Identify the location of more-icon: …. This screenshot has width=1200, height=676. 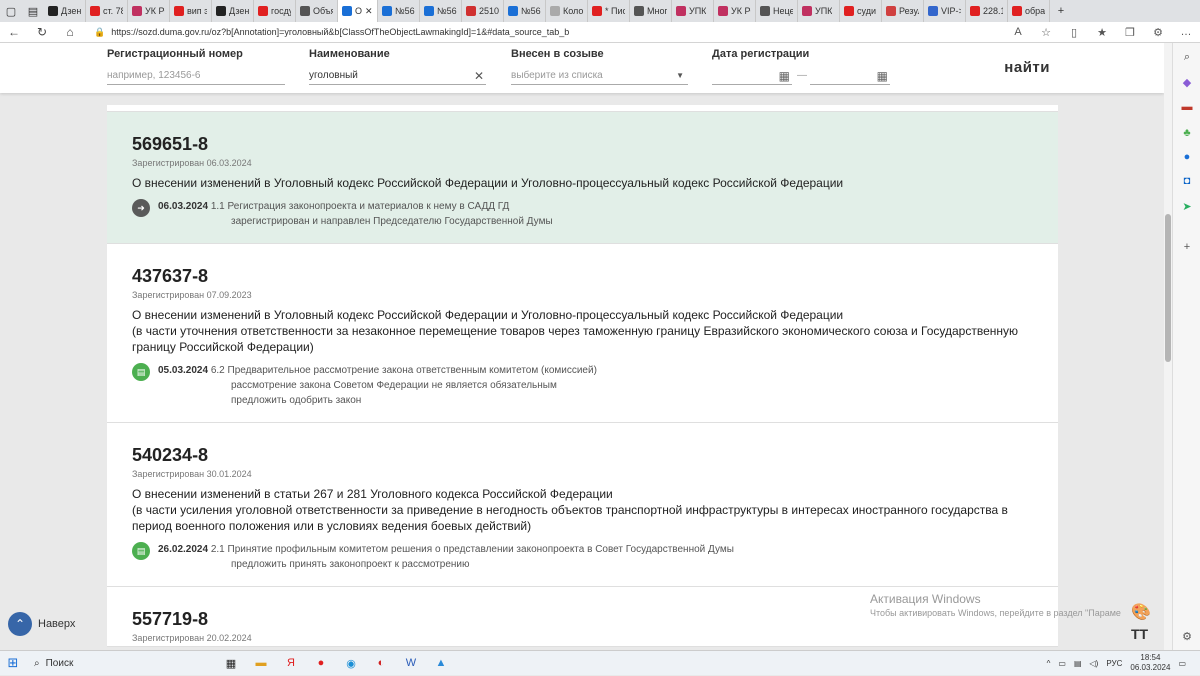
(1186, 32).